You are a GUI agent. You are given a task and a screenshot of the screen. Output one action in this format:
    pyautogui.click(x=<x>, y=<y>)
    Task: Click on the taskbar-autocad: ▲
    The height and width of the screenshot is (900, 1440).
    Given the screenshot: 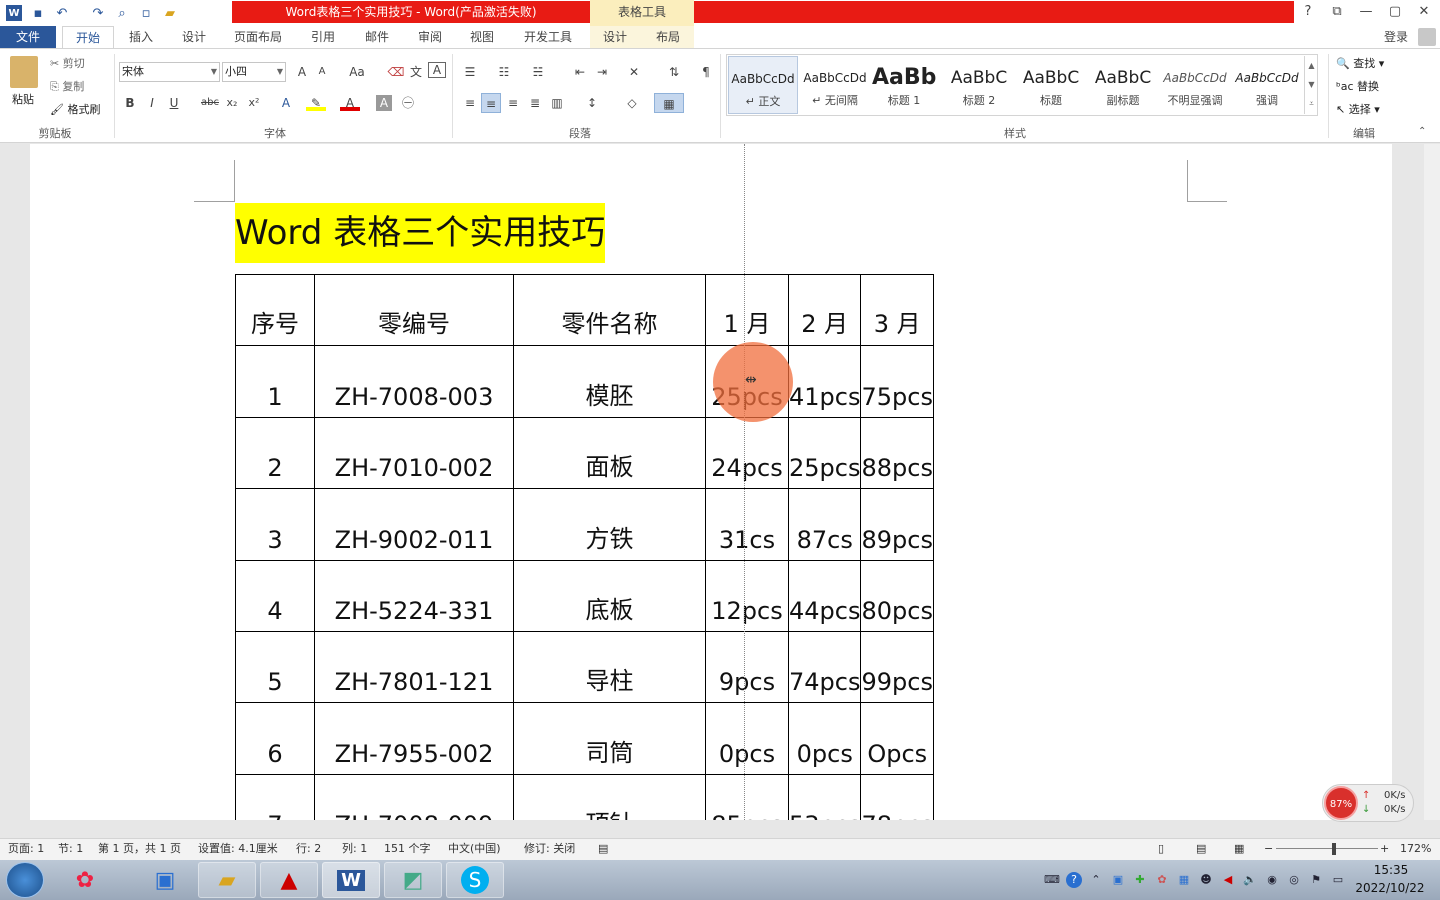 What is the action you would take?
    pyautogui.click(x=289, y=880)
    